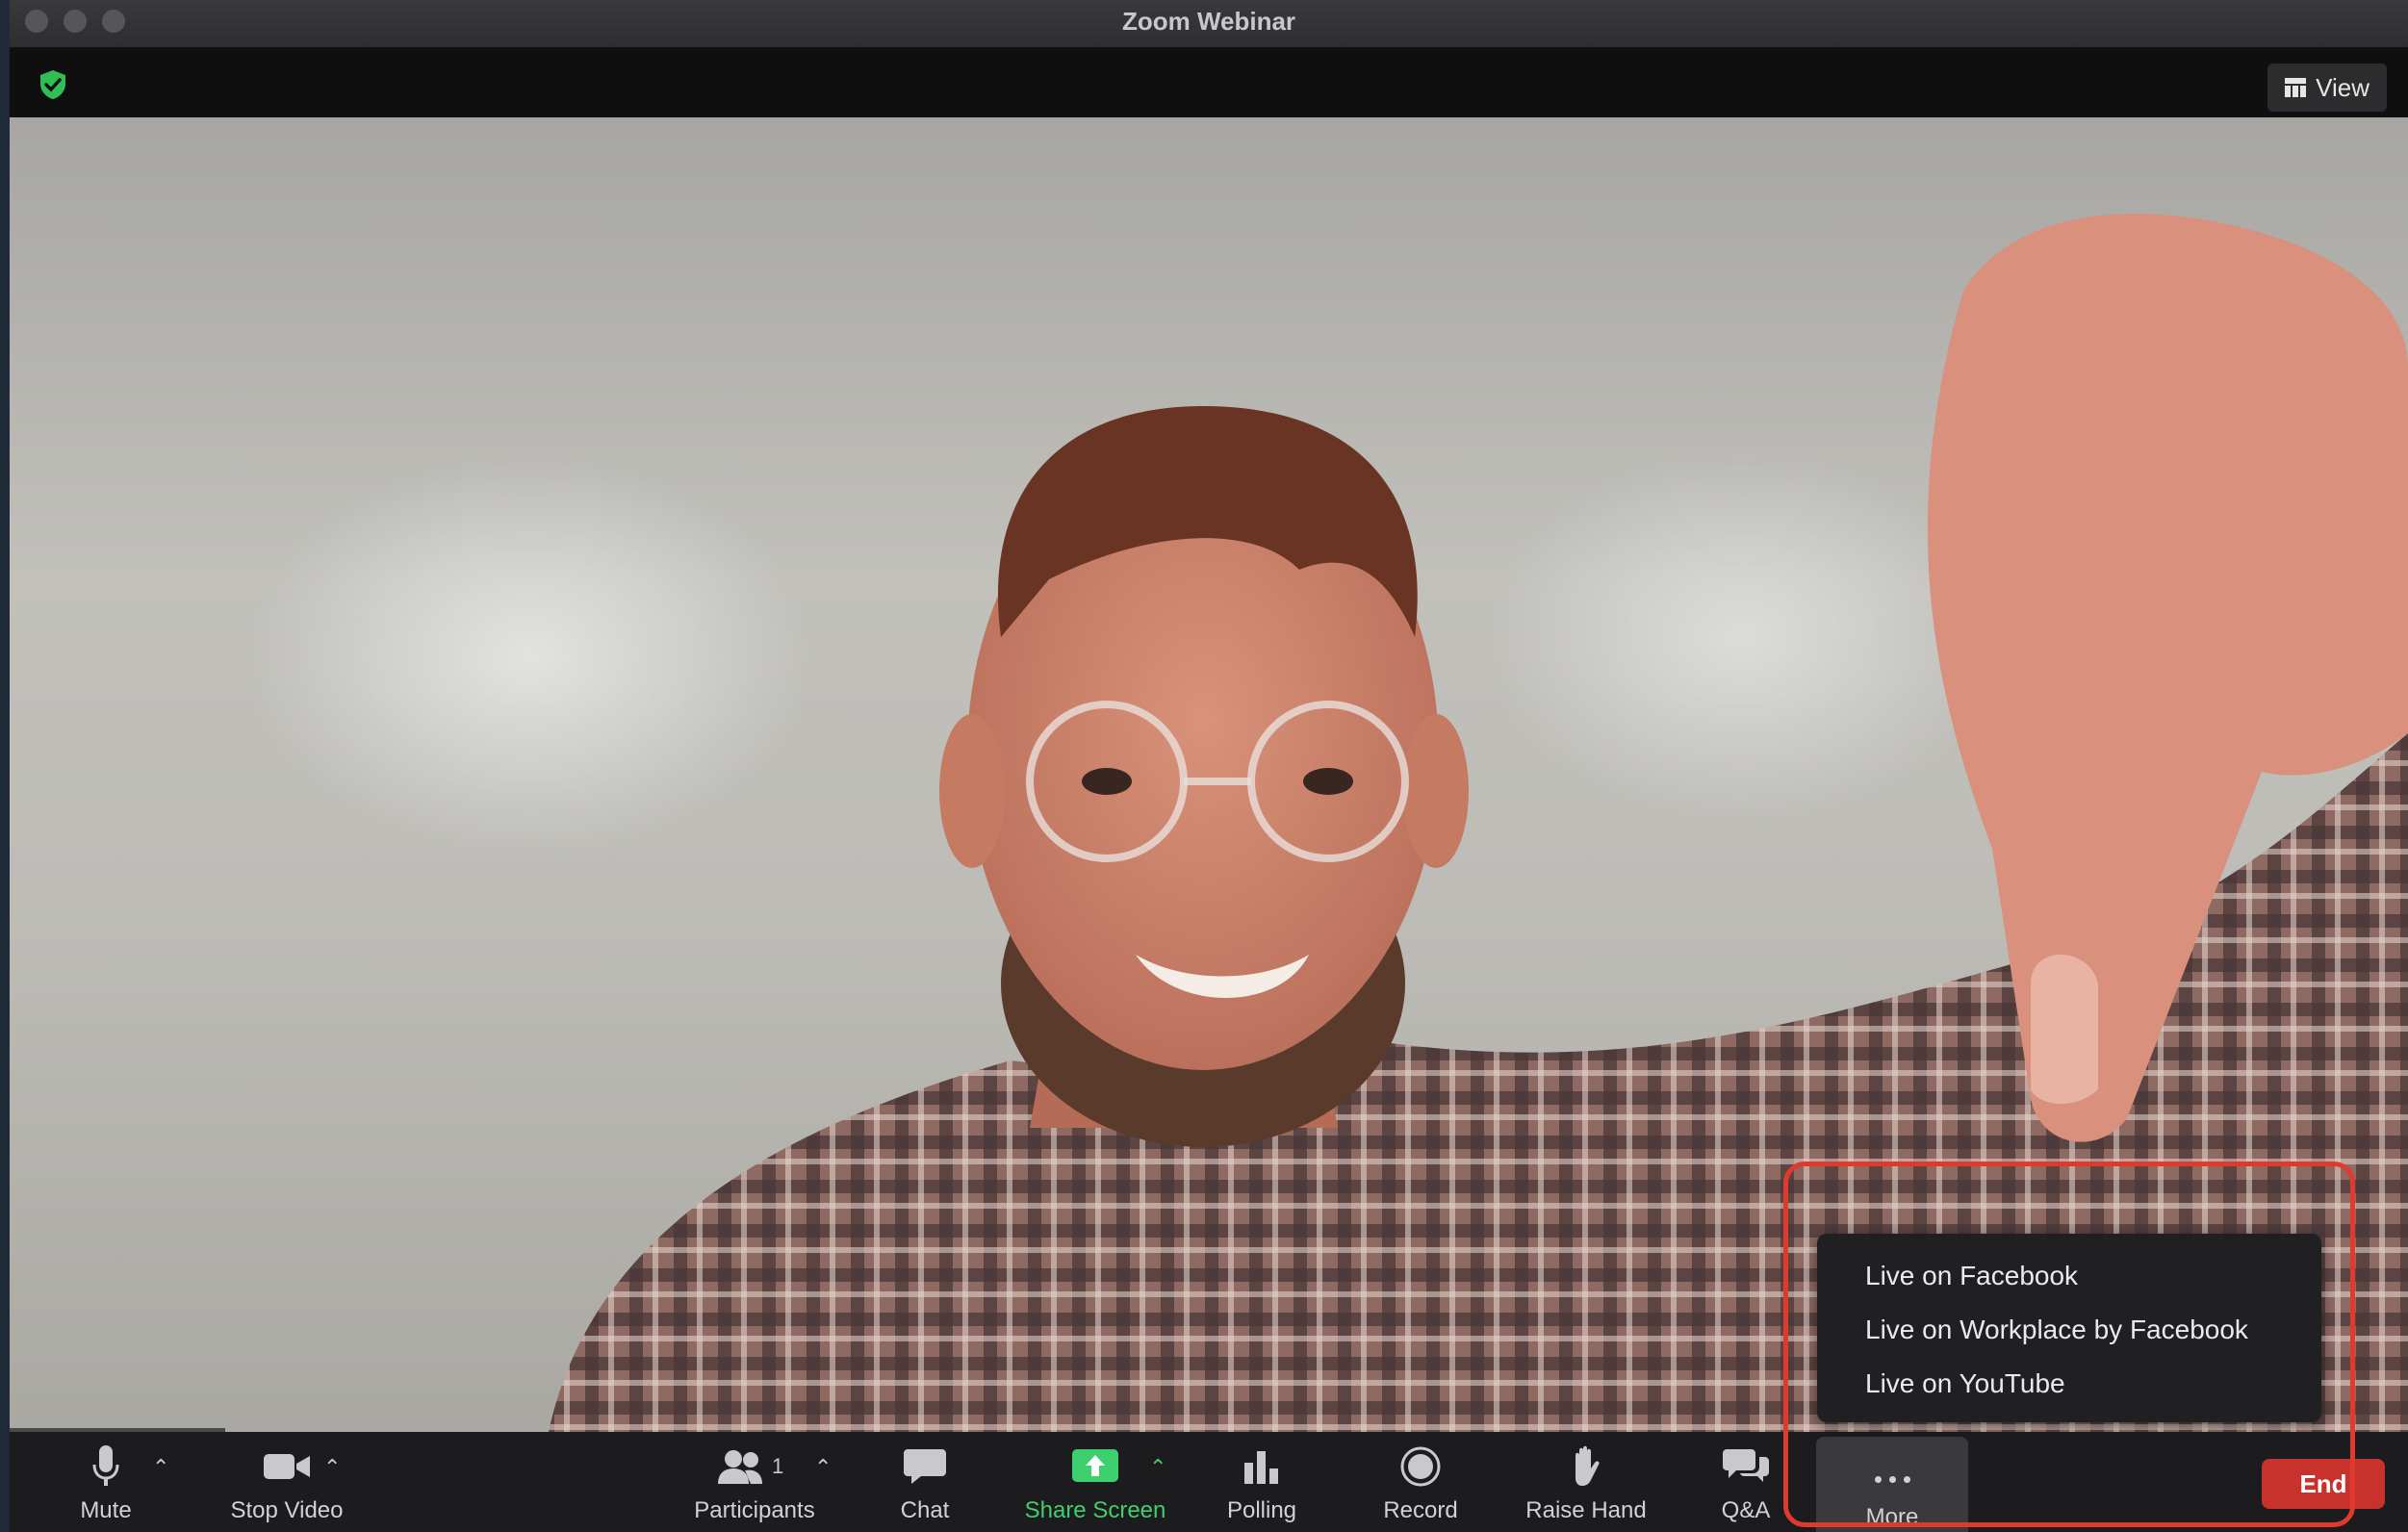 This screenshot has width=2408, height=1532. Describe the element at coordinates (1095, 1510) in the screenshot. I see `share-screen-label: Share Screen` at that location.